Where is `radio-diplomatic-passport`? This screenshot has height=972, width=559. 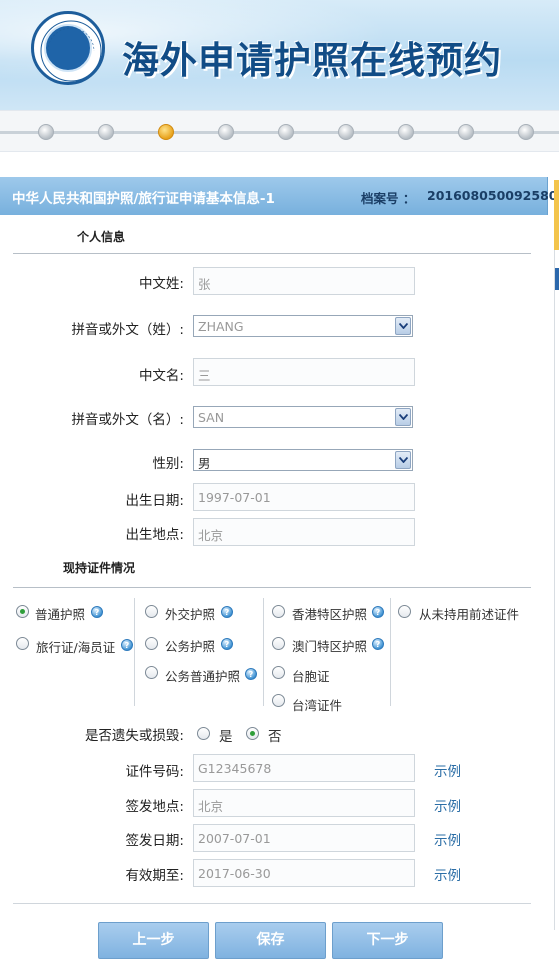 radio-diplomatic-passport is located at coordinates (151, 611).